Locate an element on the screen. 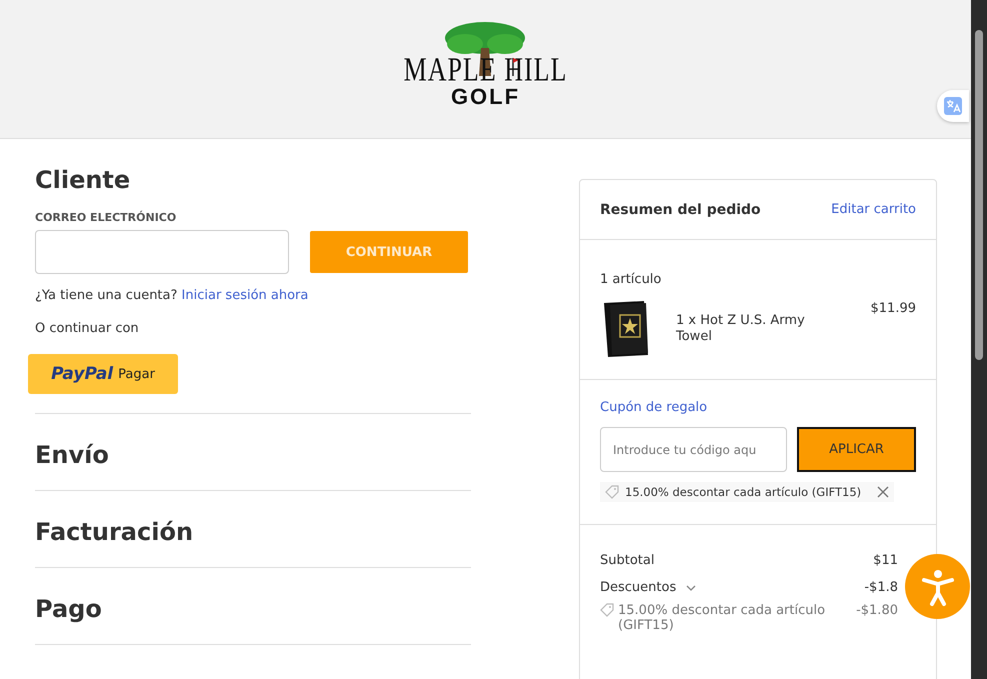 The height and width of the screenshot is (679, 987). sign-in-link: Iniciar sesión ahora is located at coordinates (245, 295).